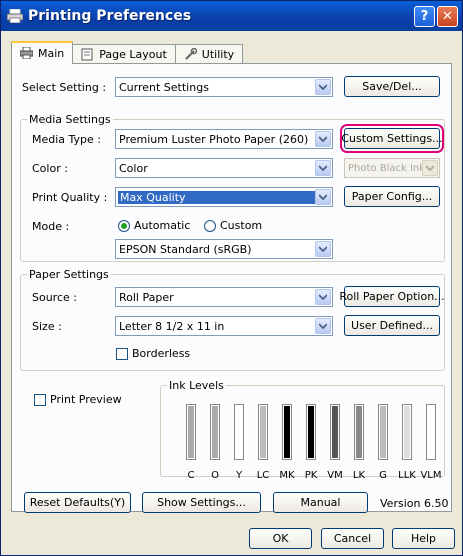 This screenshot has width=463, height=556. I want to click on ink-bar-vm, so click(335, 432).